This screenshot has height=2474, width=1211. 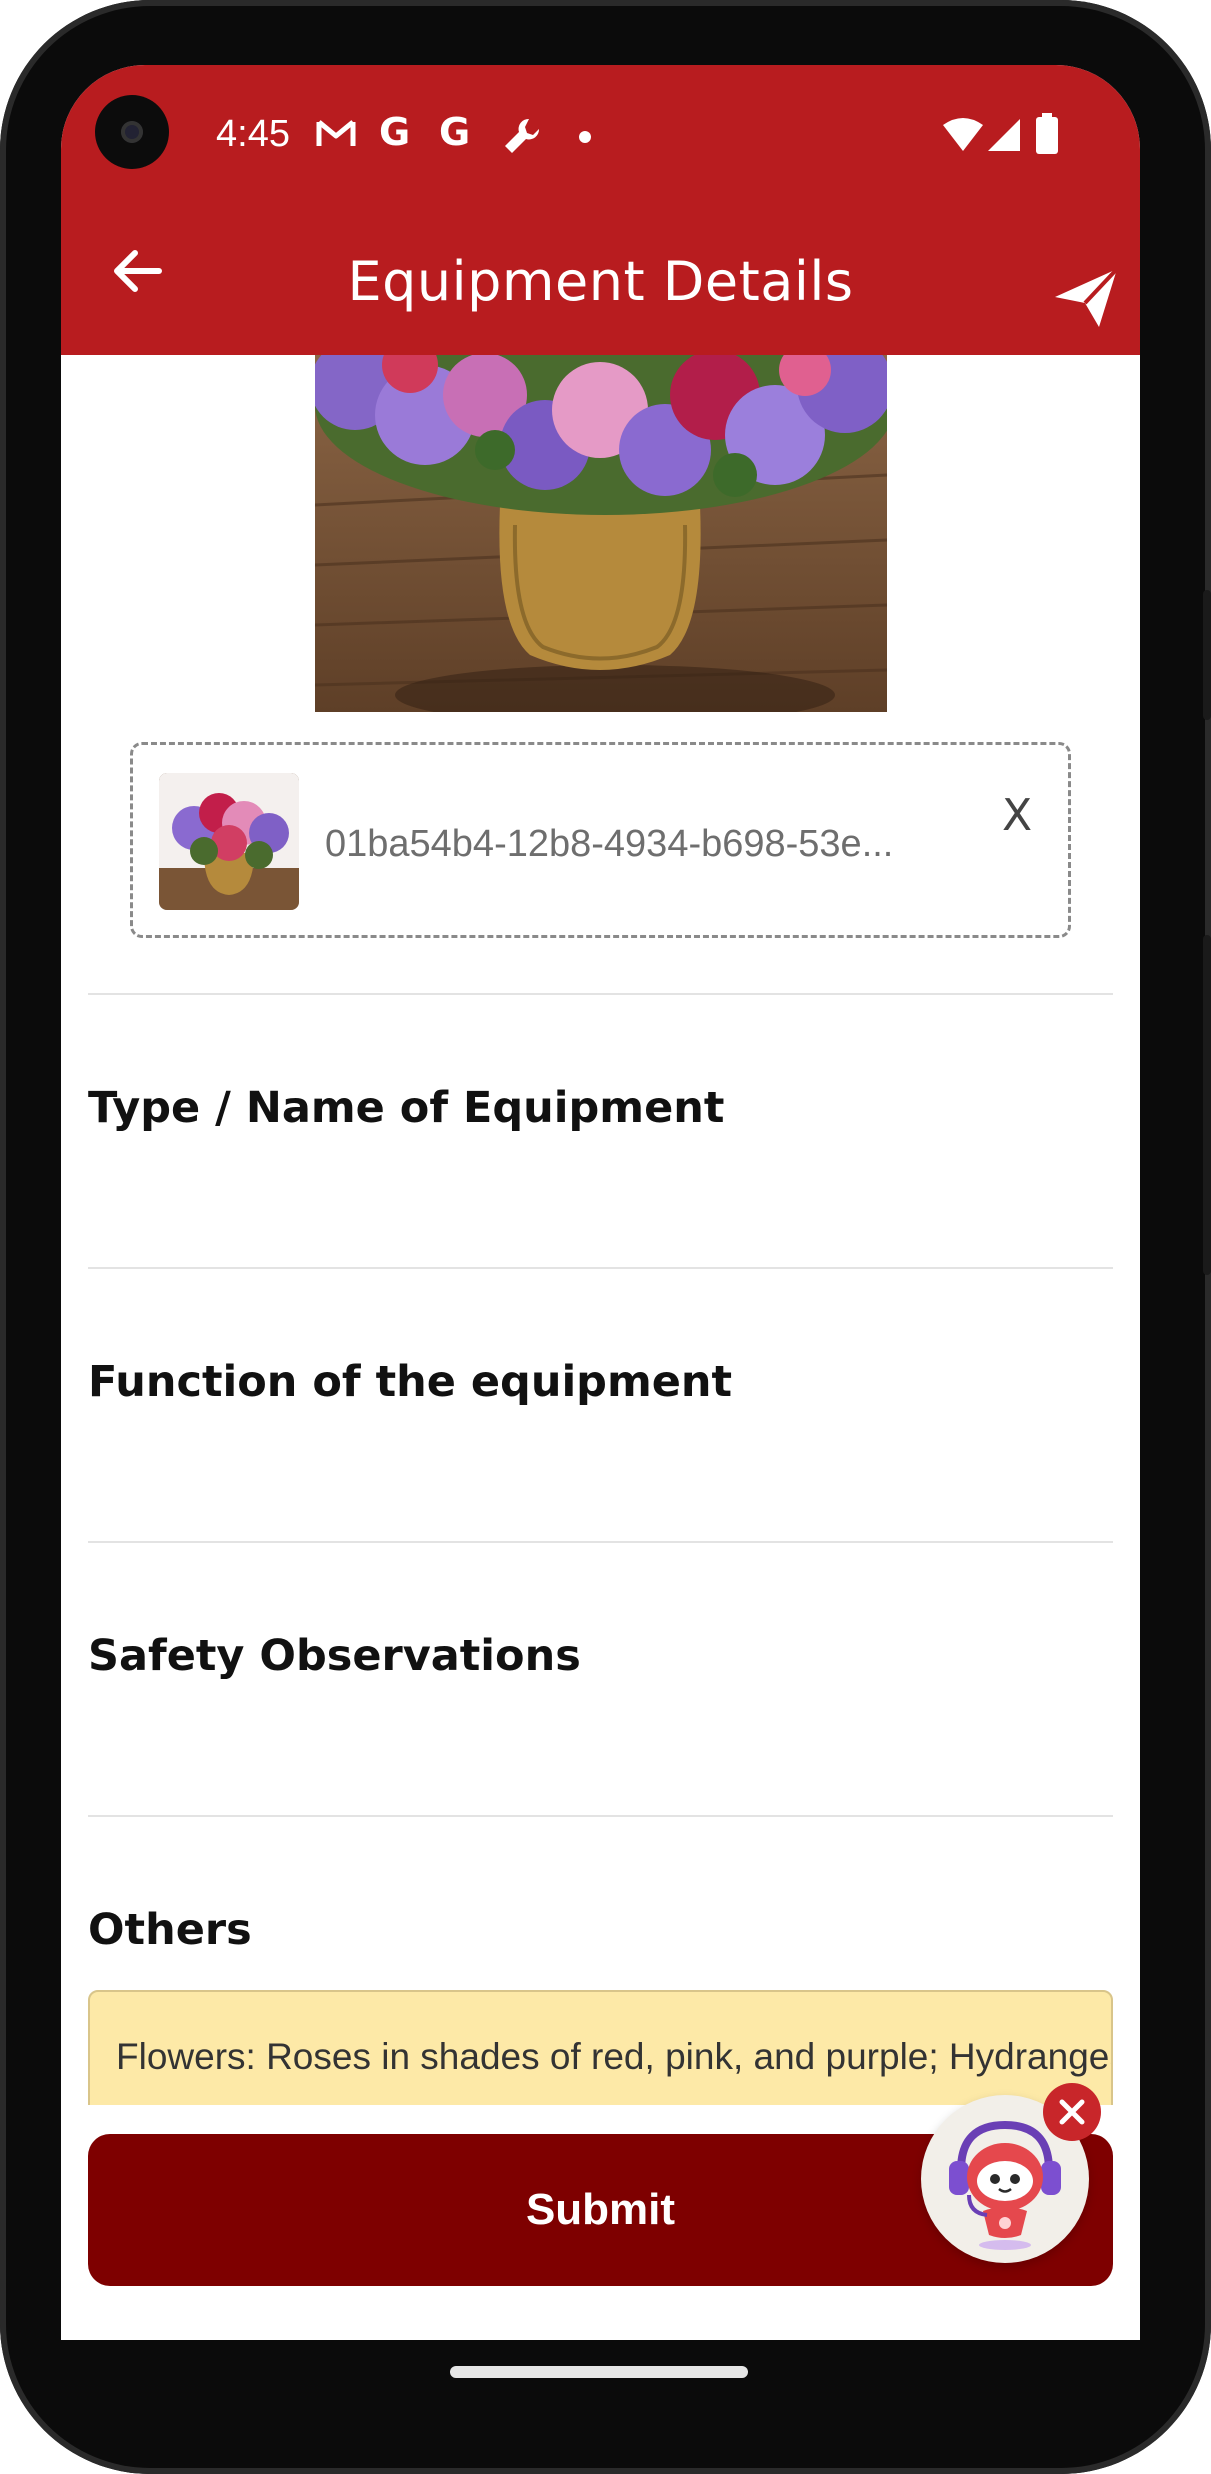 I want to click on close-assistant-button, so click(x=1072, y=2112).